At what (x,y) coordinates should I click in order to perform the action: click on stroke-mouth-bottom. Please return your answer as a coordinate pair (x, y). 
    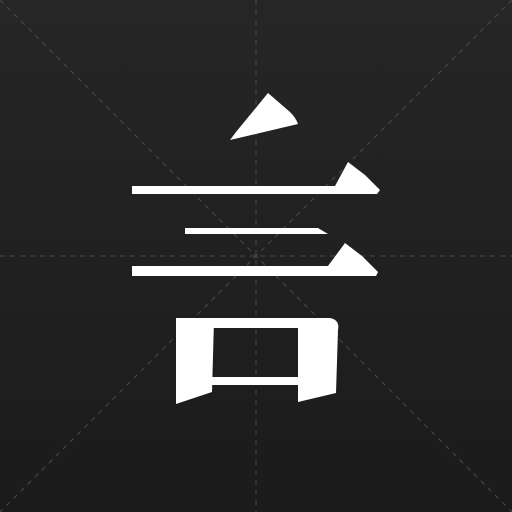
    Looking at the image, I should click on (255, 381).